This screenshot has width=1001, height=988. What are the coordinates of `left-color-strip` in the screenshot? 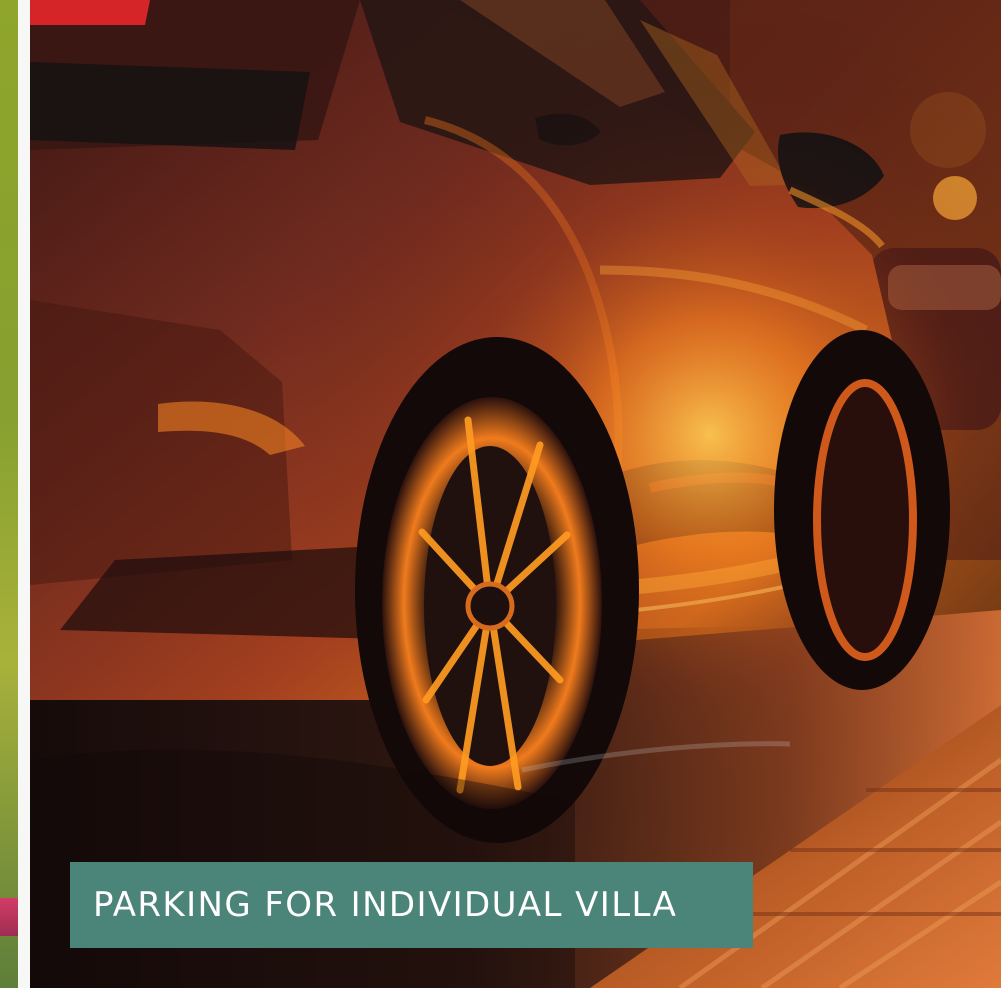 It's located at (9, 494).